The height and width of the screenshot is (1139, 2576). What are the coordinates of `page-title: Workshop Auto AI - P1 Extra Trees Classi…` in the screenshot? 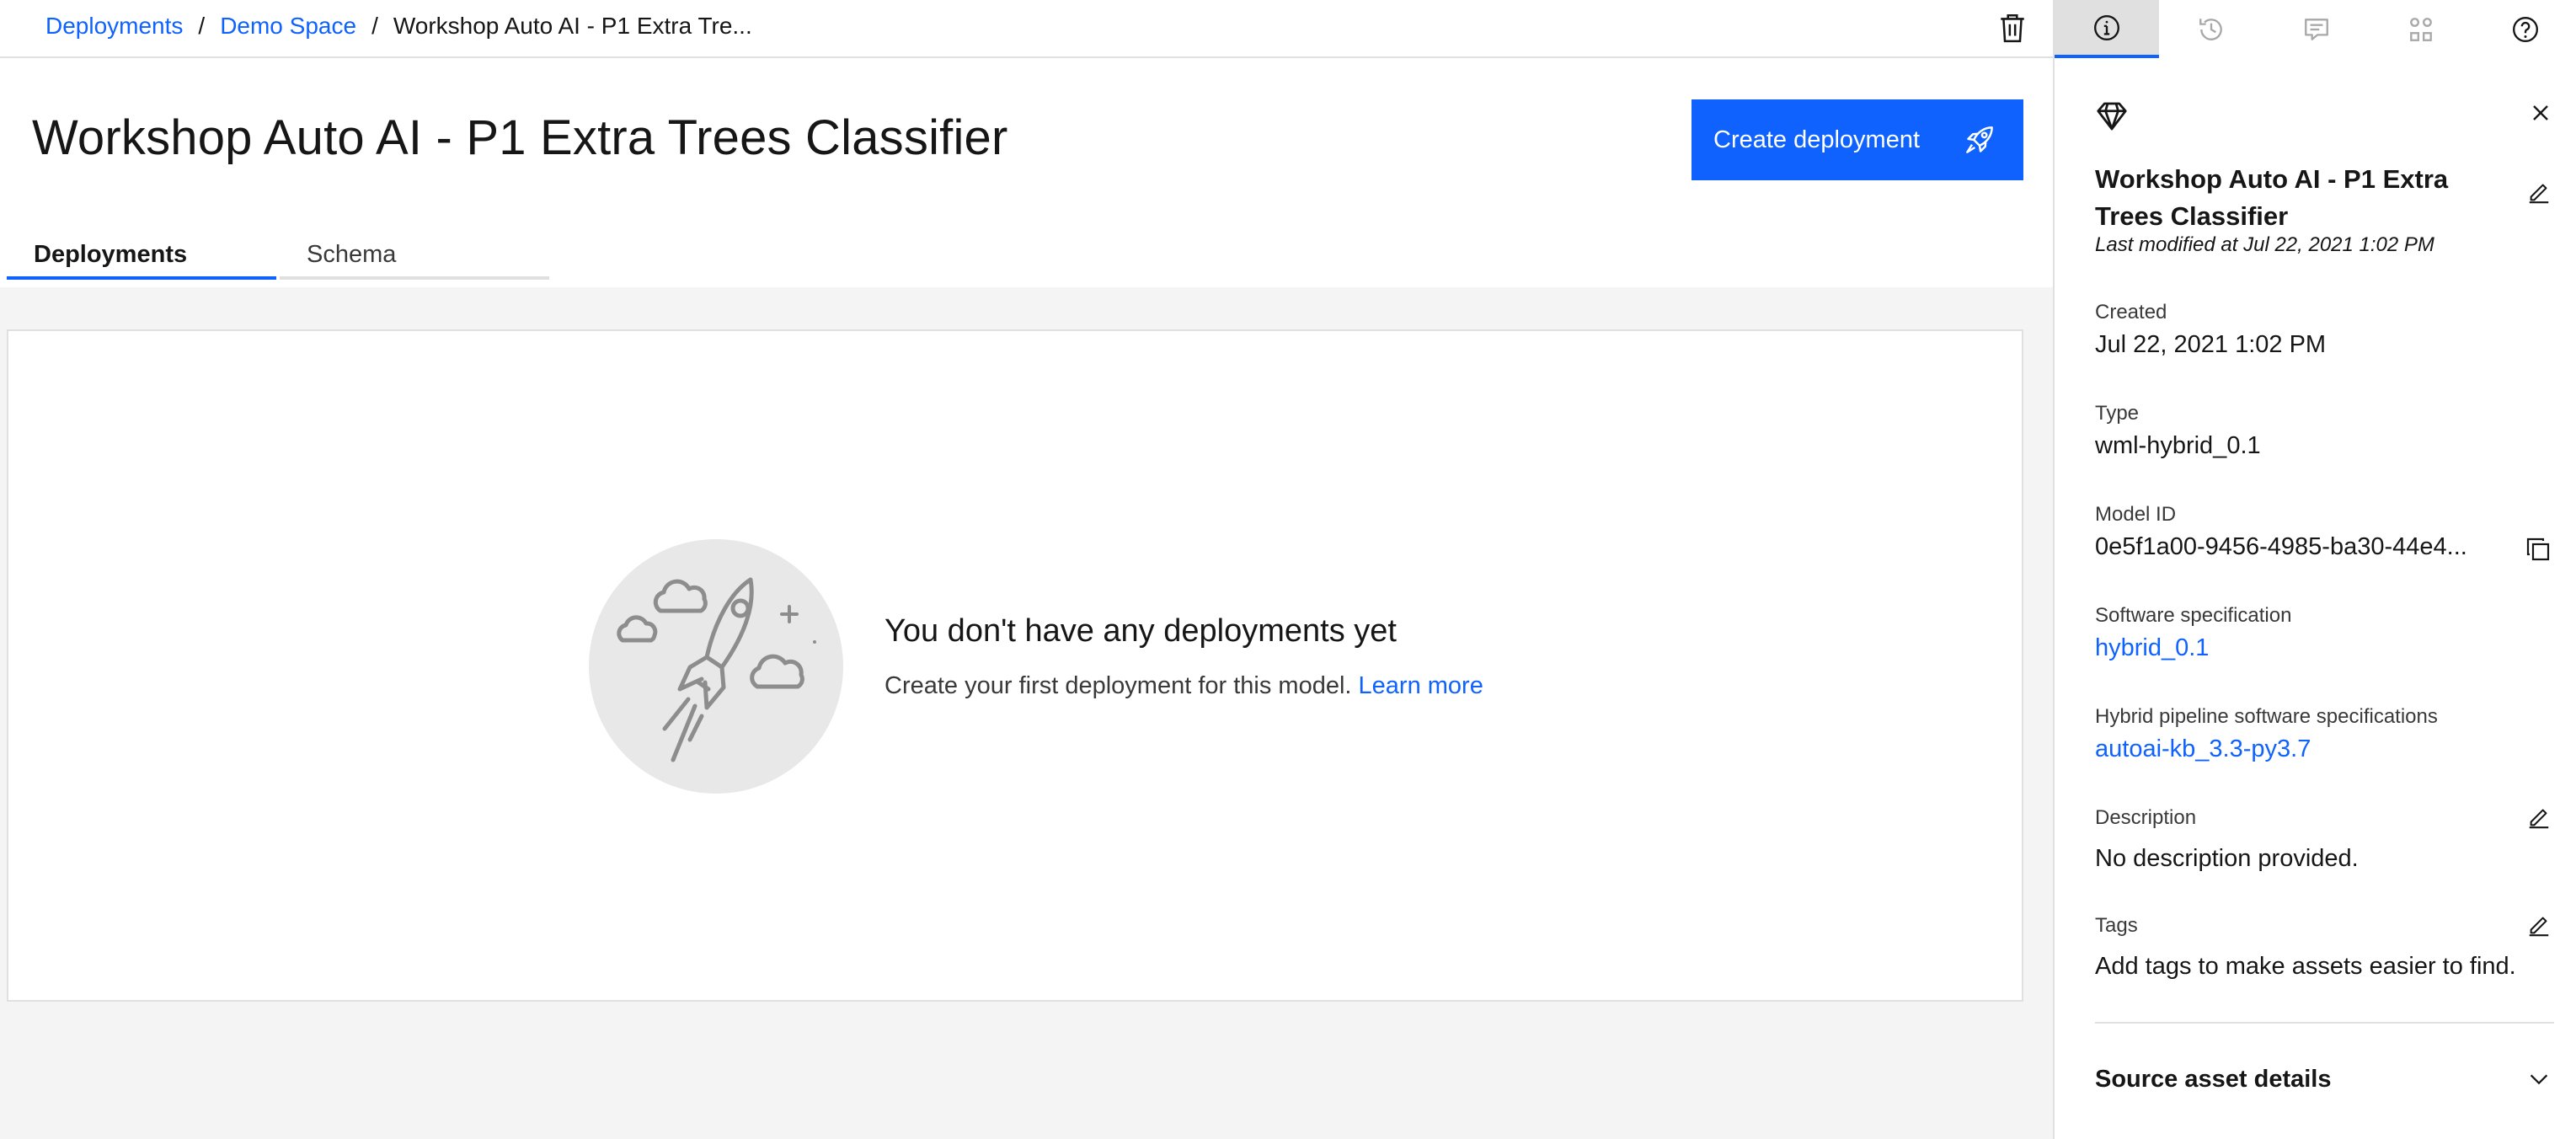 It's located at (520, 137).